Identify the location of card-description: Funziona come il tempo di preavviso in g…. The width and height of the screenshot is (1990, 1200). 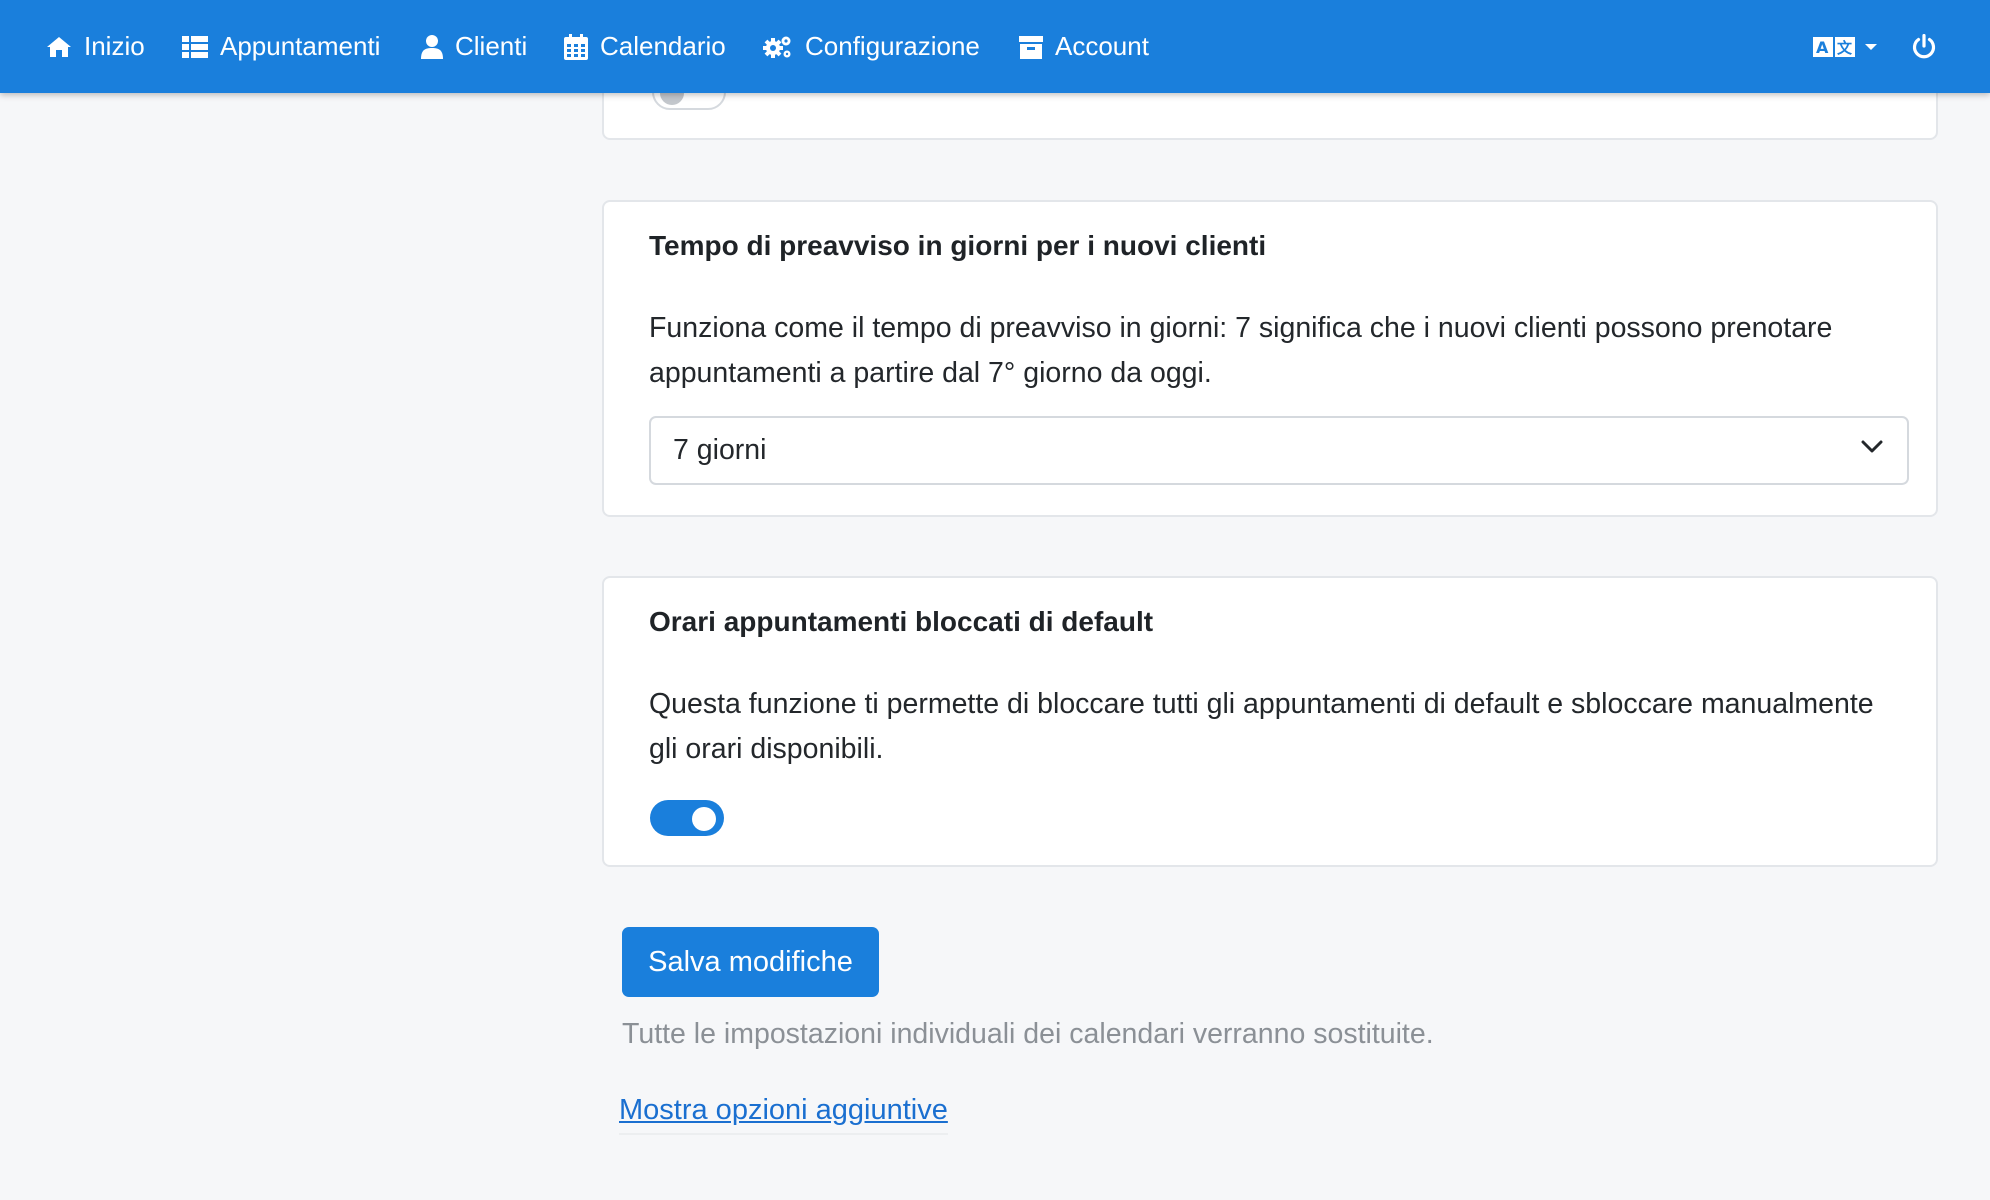
(1241, 350).